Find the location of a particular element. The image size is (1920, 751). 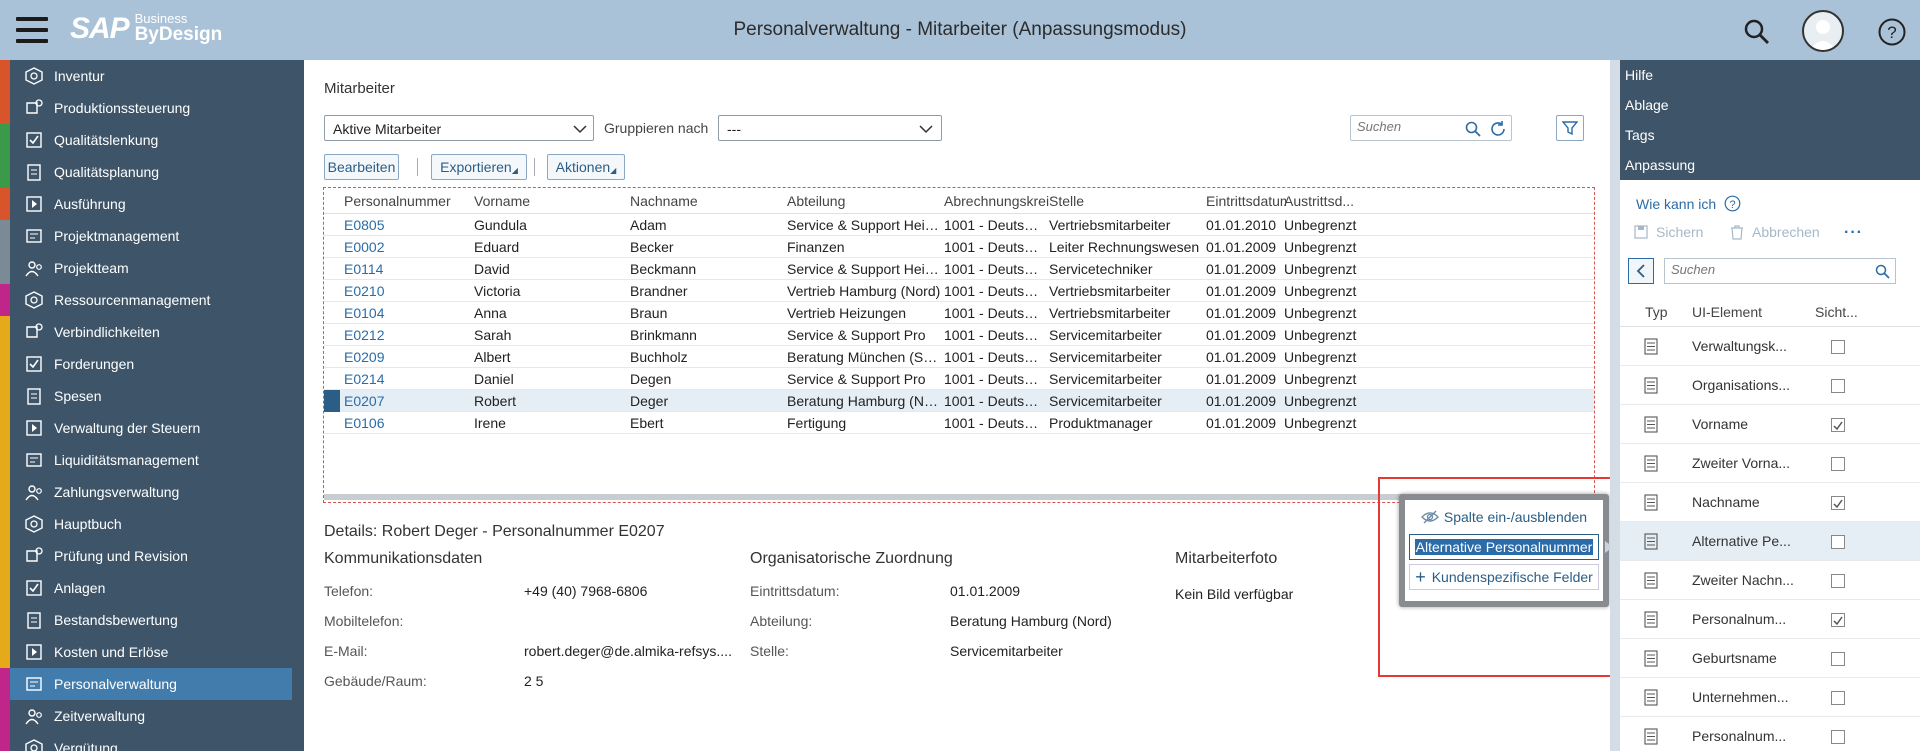

employee-id-link: E0106 is located at coordinates (406, 423).